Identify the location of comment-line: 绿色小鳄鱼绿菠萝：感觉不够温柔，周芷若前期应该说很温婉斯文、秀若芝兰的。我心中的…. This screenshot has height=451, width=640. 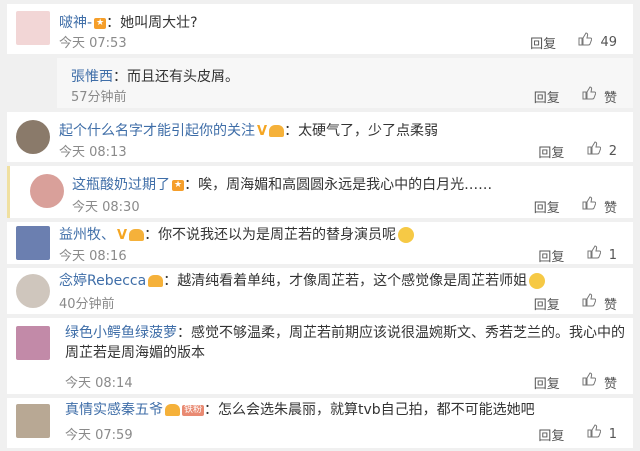
(345, 343).